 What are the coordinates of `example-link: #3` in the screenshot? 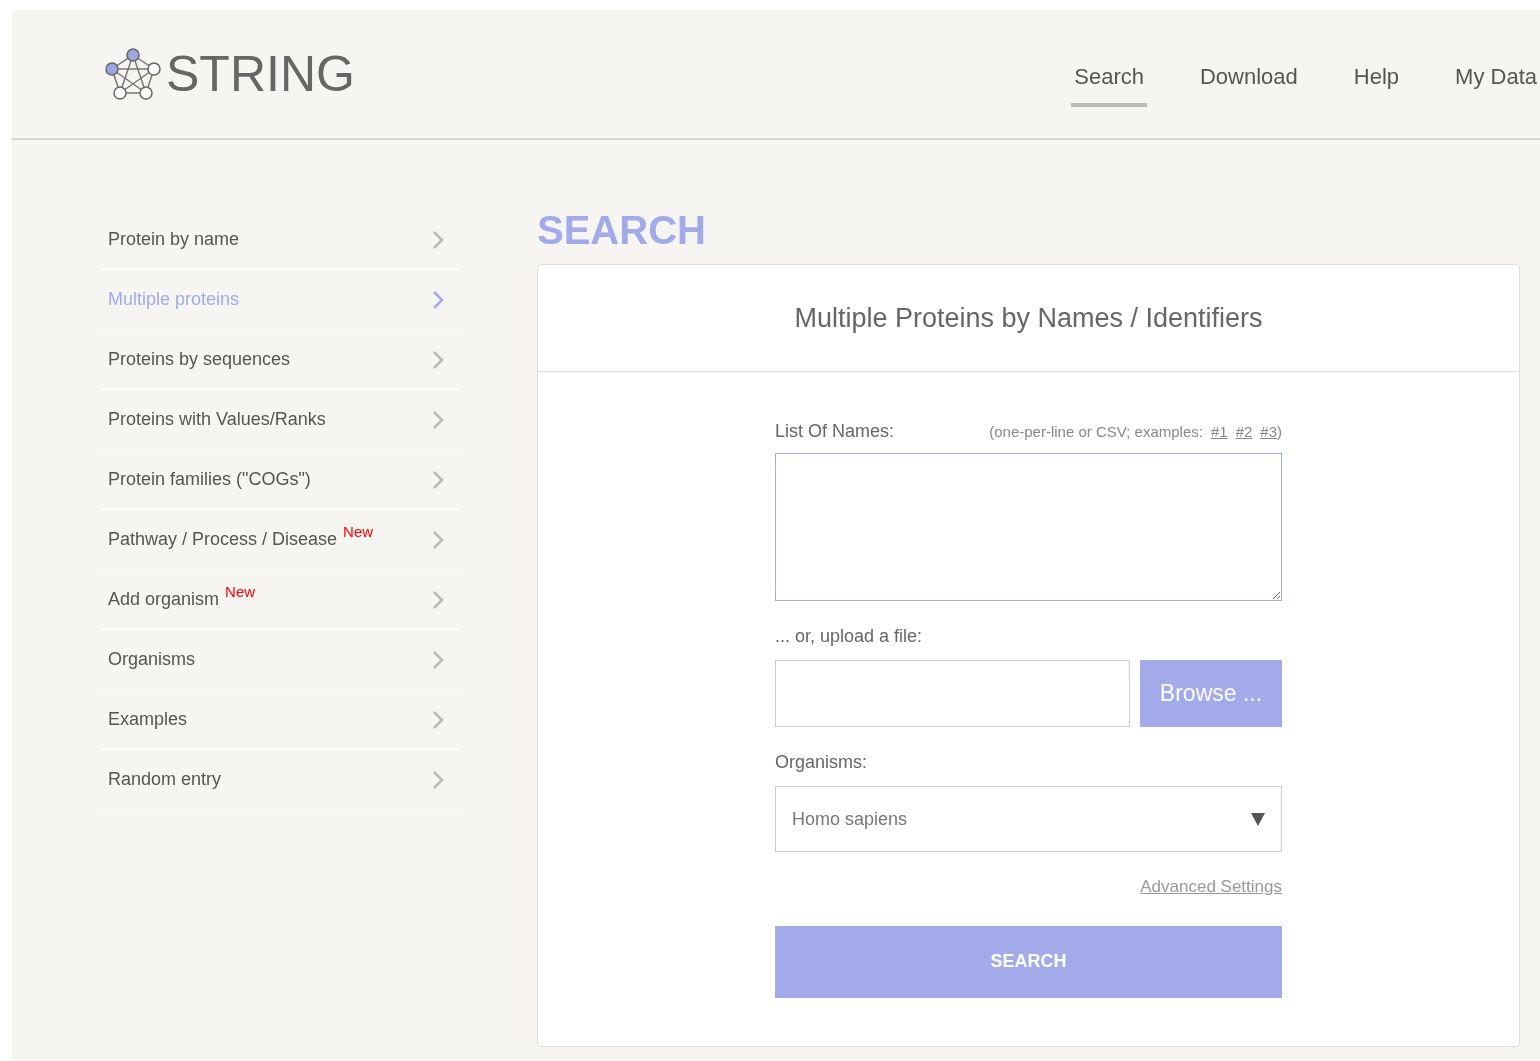 It's located at (1268, 432).